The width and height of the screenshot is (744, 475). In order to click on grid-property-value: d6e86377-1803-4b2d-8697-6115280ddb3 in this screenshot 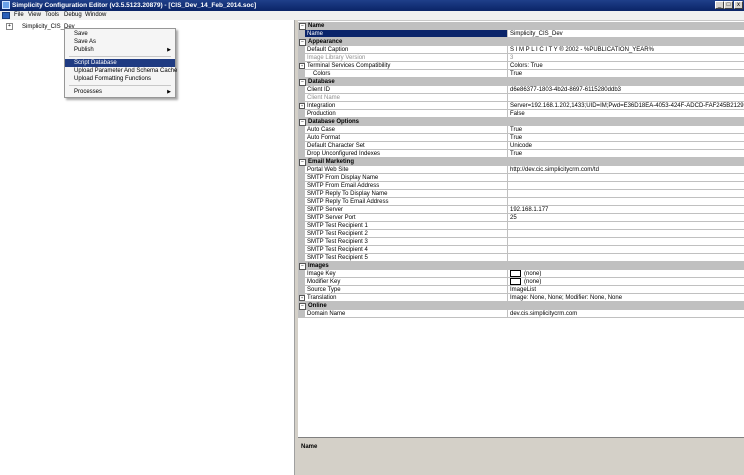, I will do `click(626, 90)`.